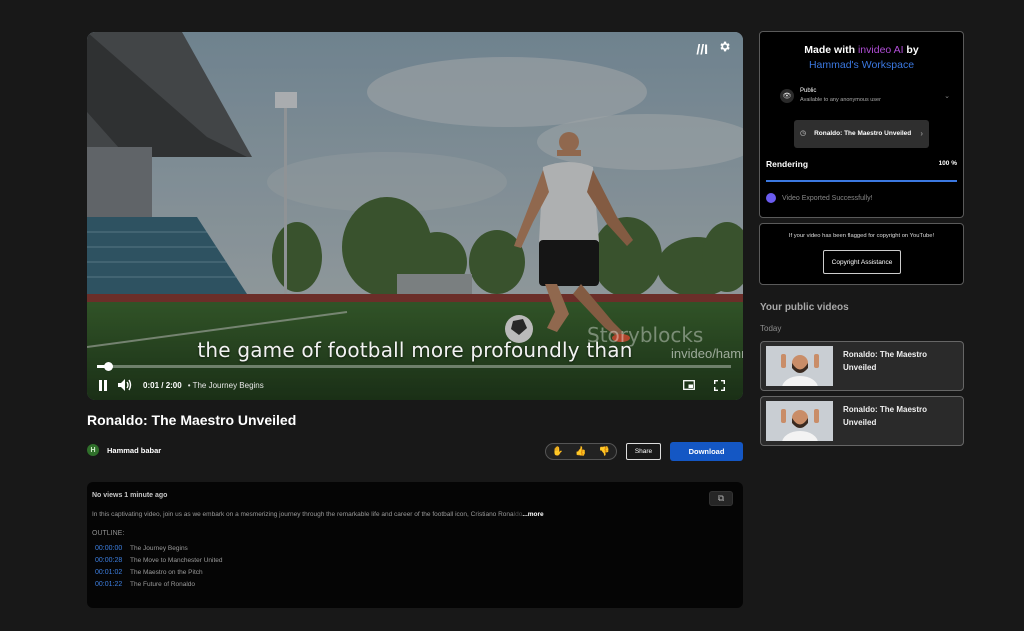 This screenshot has height=631, width=1024. Describe the element at coordinates (108, 572) in the screenshot. I see `outline-timestamp: 00:01:02` at that location.